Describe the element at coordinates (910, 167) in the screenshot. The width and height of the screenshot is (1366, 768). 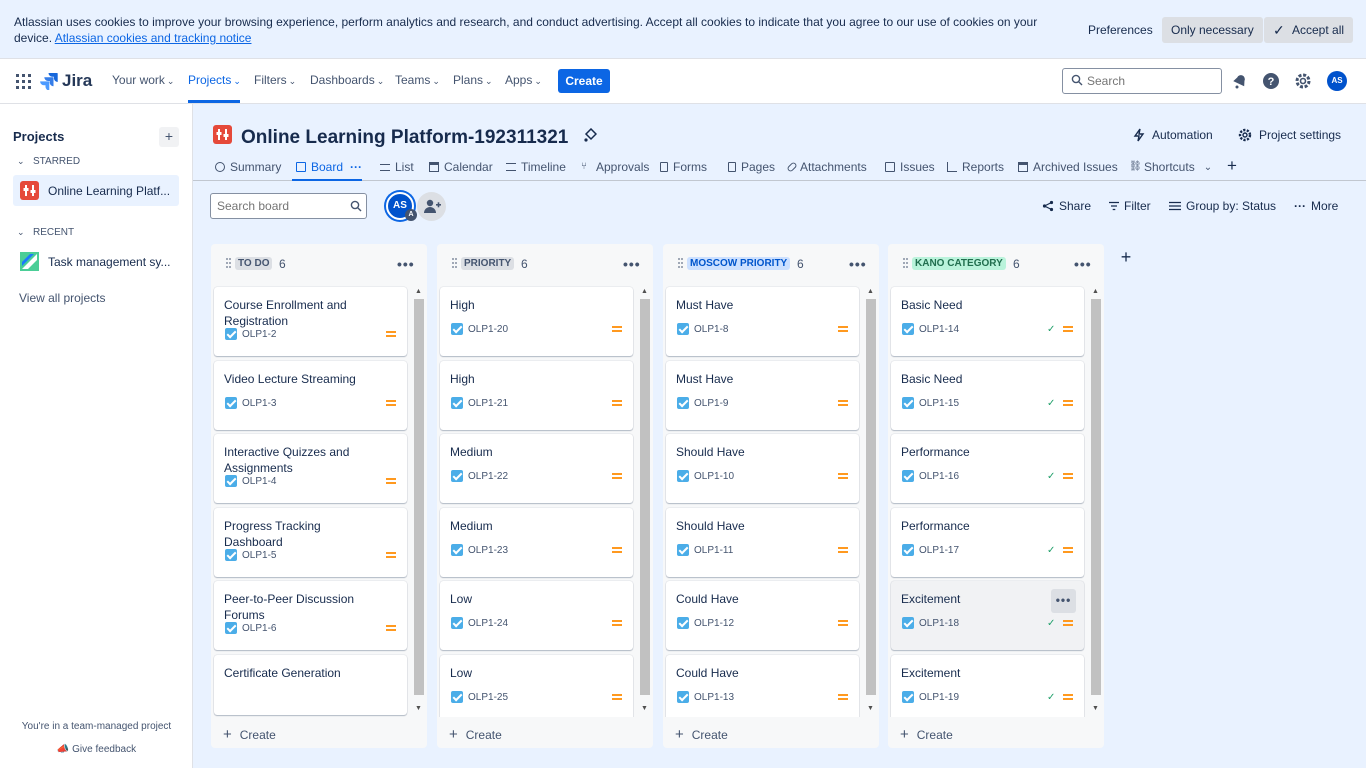
I see `tab-issues: Issues` at that location.